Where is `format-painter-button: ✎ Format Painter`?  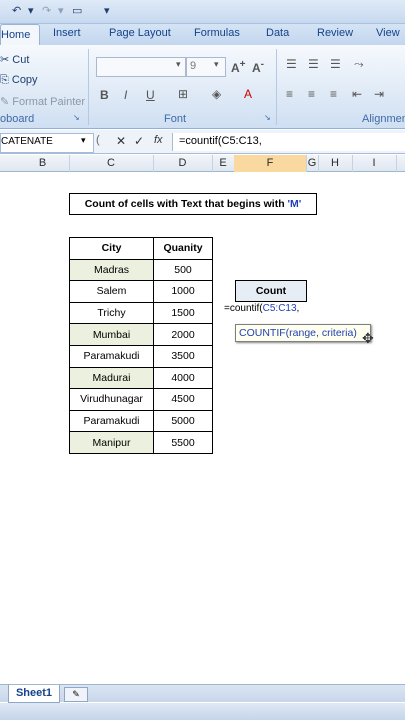
format-painter-button: ✎ Format Painter is located at coordinates (42, 101).